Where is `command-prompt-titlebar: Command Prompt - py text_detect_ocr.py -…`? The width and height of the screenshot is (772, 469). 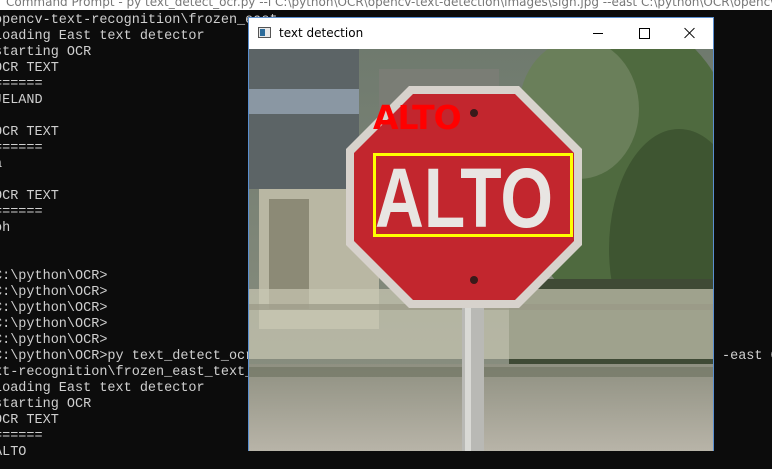
command-prompt-titlebar: Command Prompt - py text_detect_ocr.py -… is located at coordinates (386, 5).